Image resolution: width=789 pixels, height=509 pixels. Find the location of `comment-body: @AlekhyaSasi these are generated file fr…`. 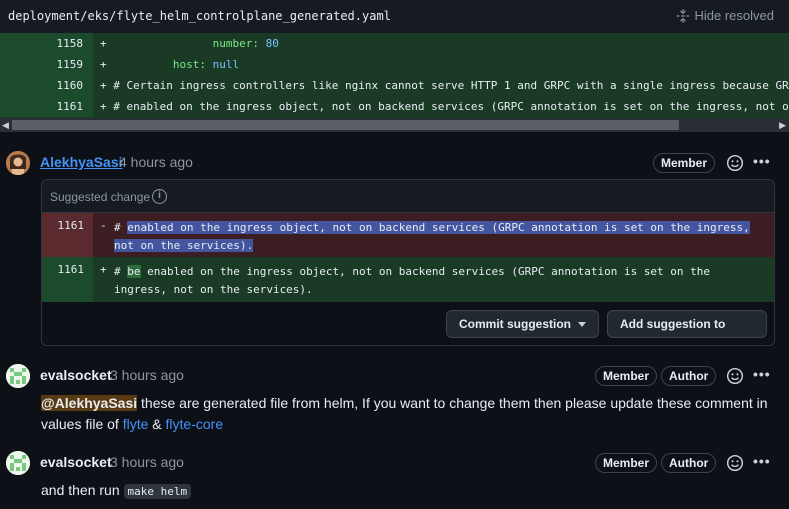

comment-body: @AlekhyaSasi these are generated file fr… is located at coordinates (404, 413).